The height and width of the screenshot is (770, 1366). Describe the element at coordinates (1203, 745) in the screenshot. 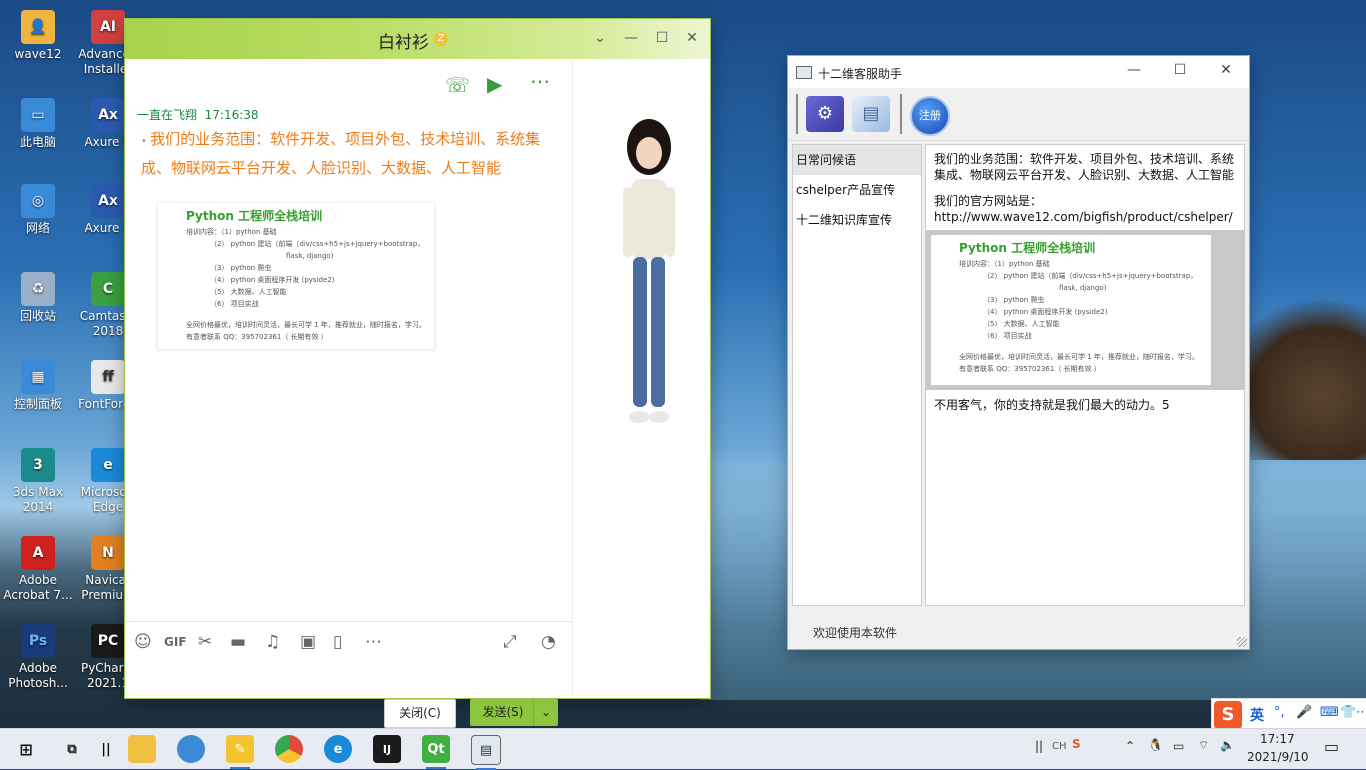

I see `wifi-icon: ⌔` at that location.